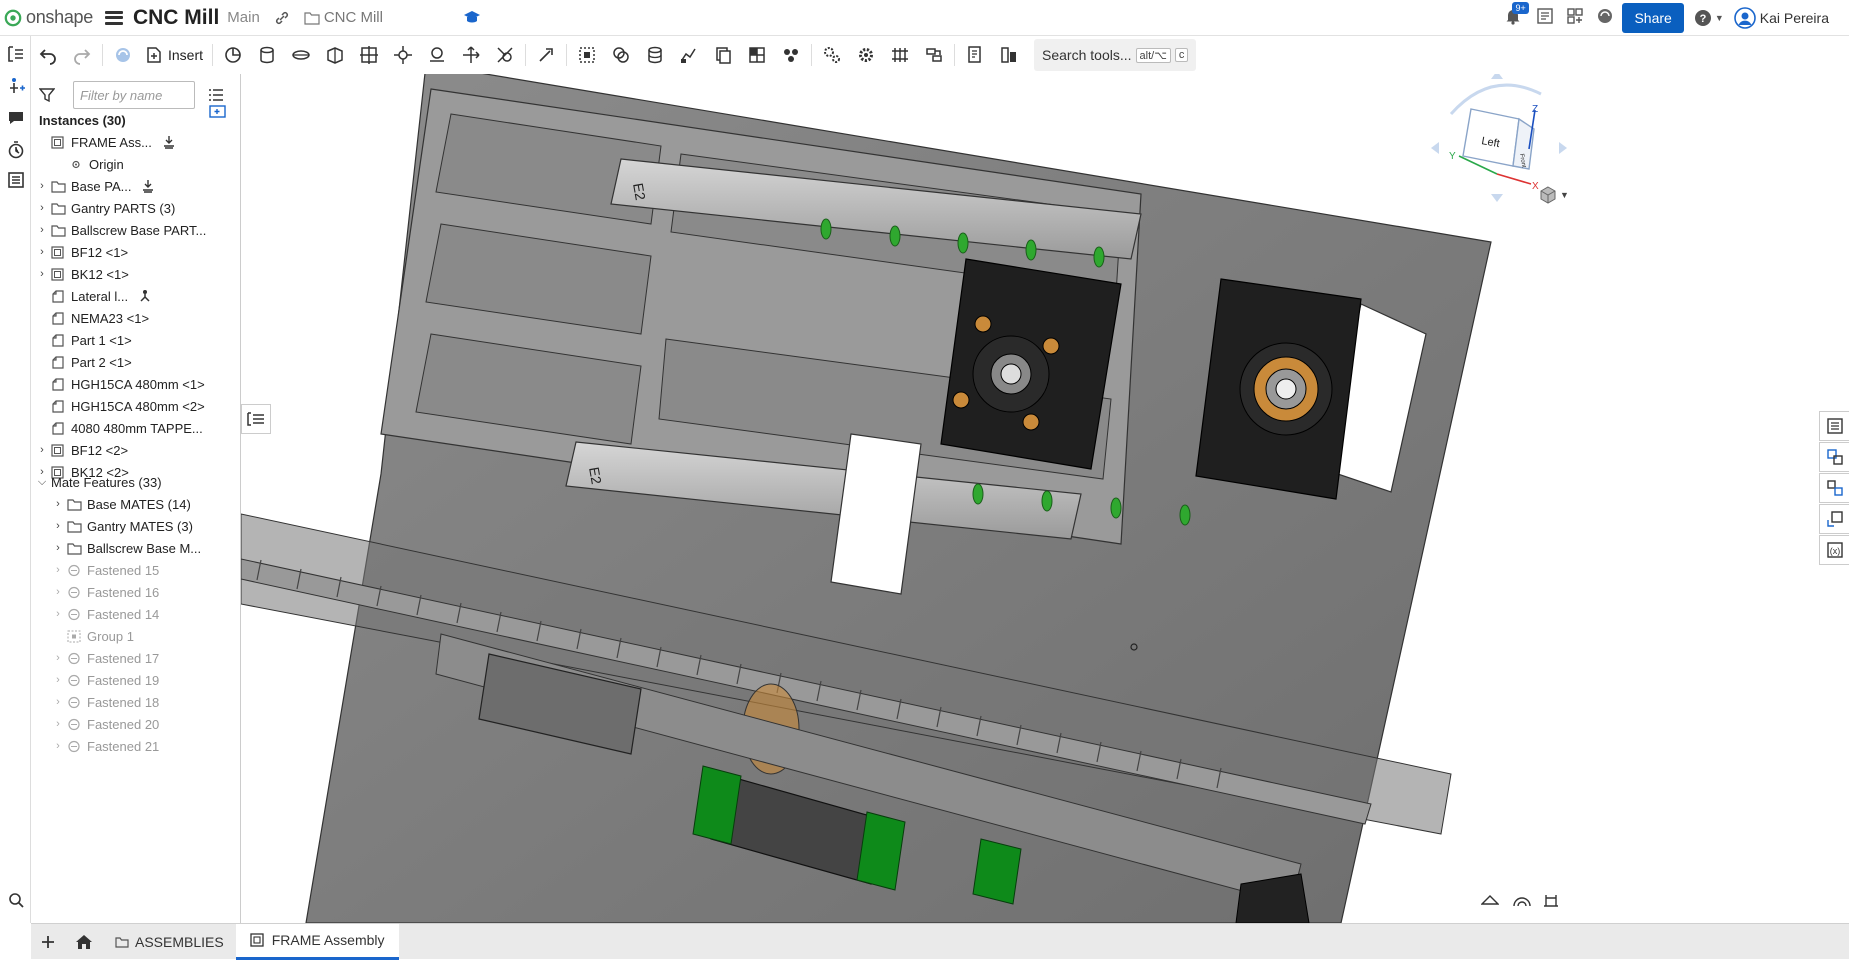 The width and height of the screenshot is (1849, 960). I want to click on dock-configurations-button, so click(1834, 457).